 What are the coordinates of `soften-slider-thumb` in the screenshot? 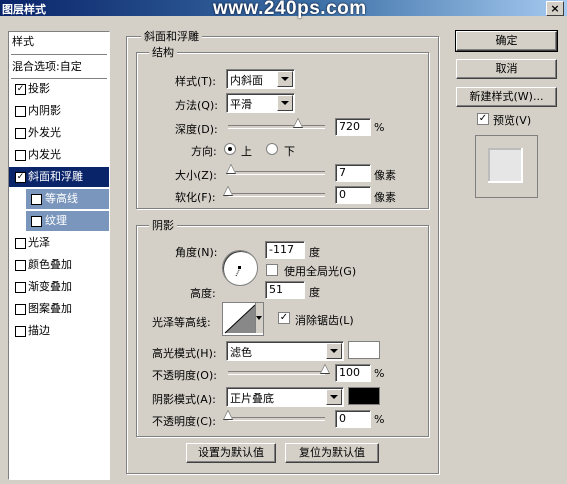 It's located at (228, 191).